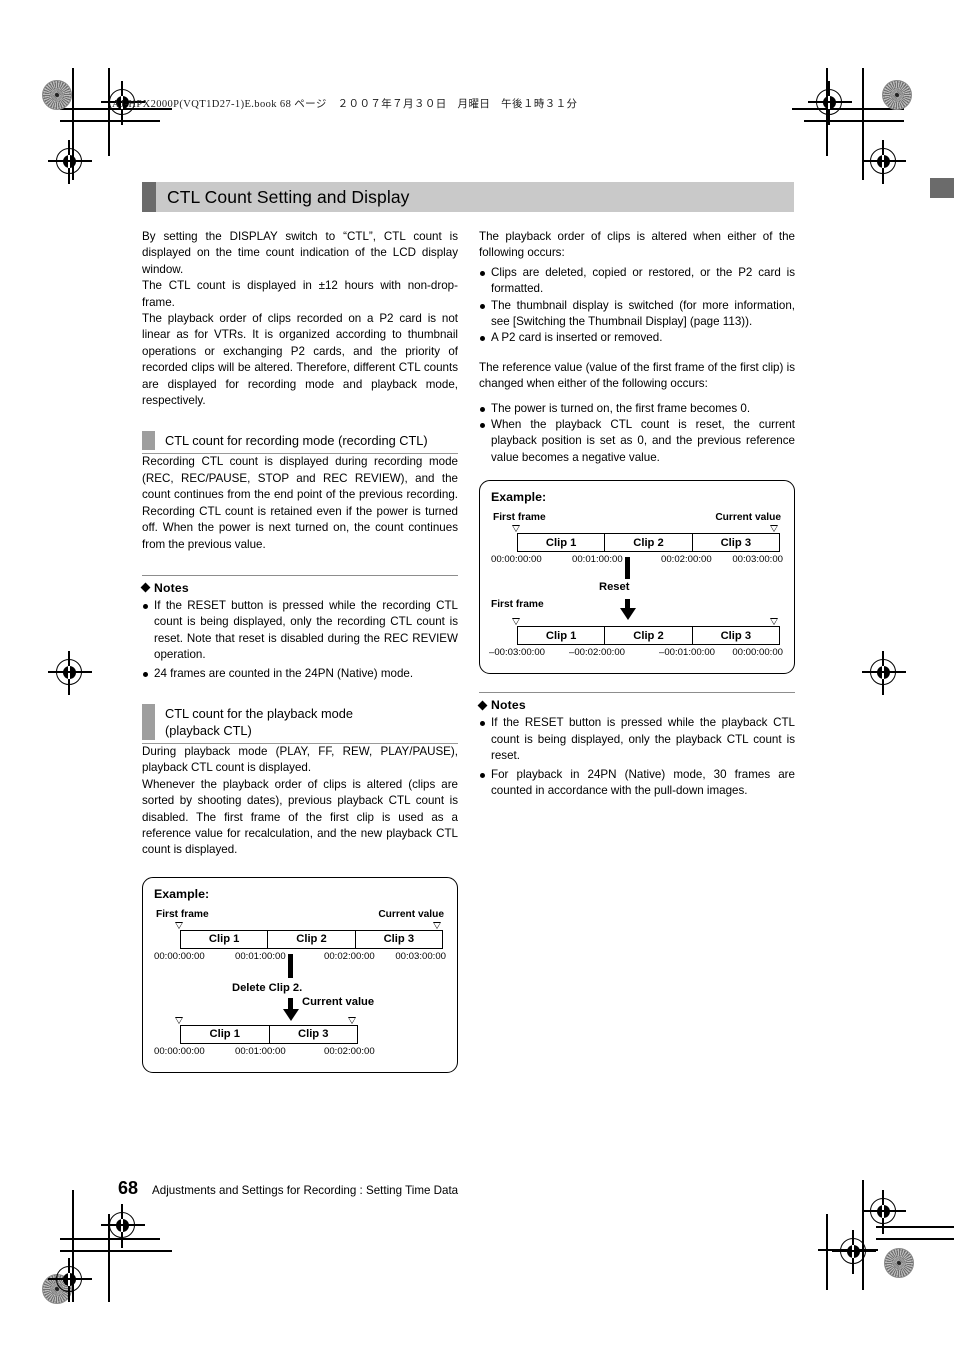 Image resolution: width=954 pixels, height=1351 pixels. What do you see at coordinates (942, 188) in the screenshot?
I see `corner-block` at bounding box center [942, 188].